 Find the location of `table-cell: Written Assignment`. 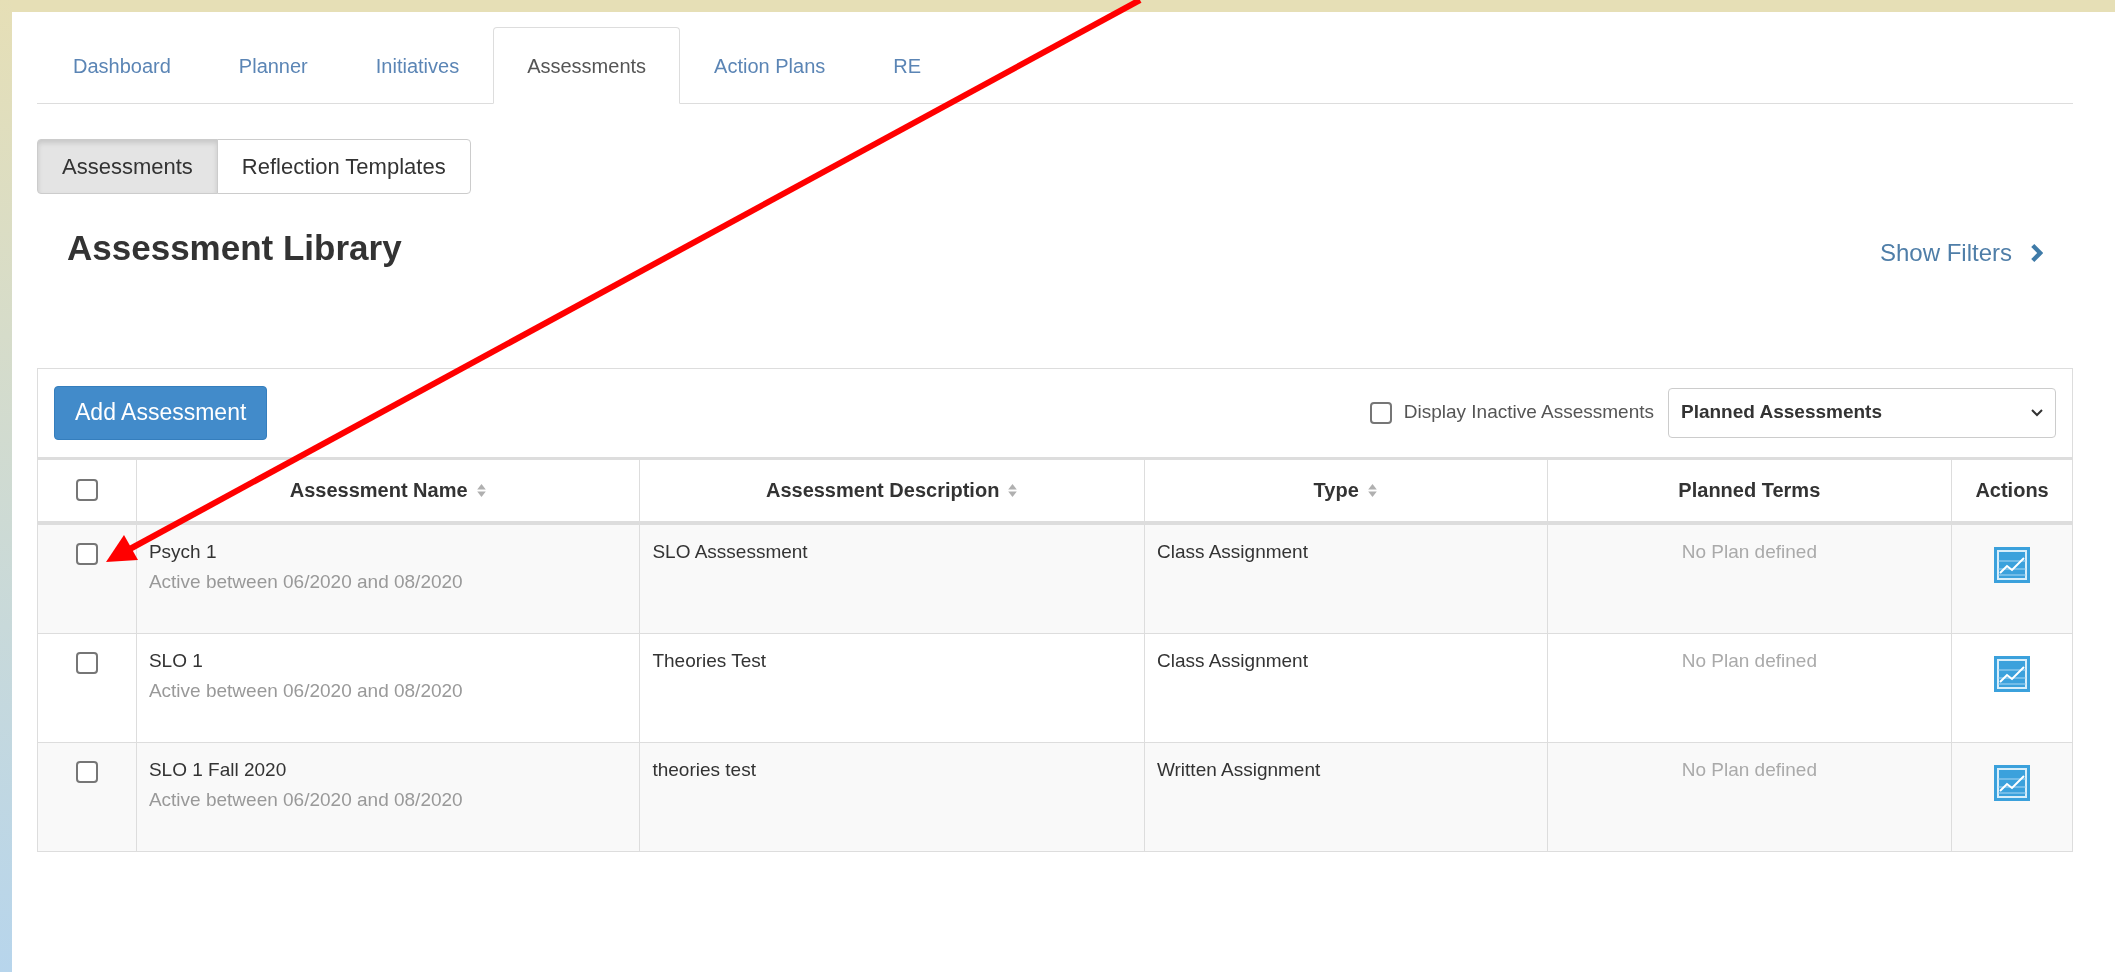

table-cell: Written Assignment is located at coordinates (1238, 769).